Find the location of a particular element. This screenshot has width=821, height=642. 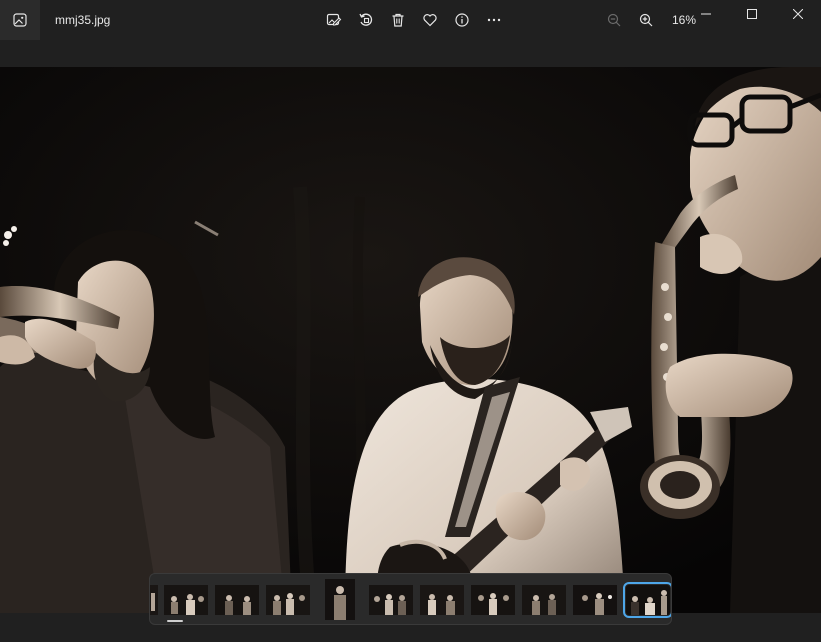

maximize-icon is located at coordinates (752, 14).